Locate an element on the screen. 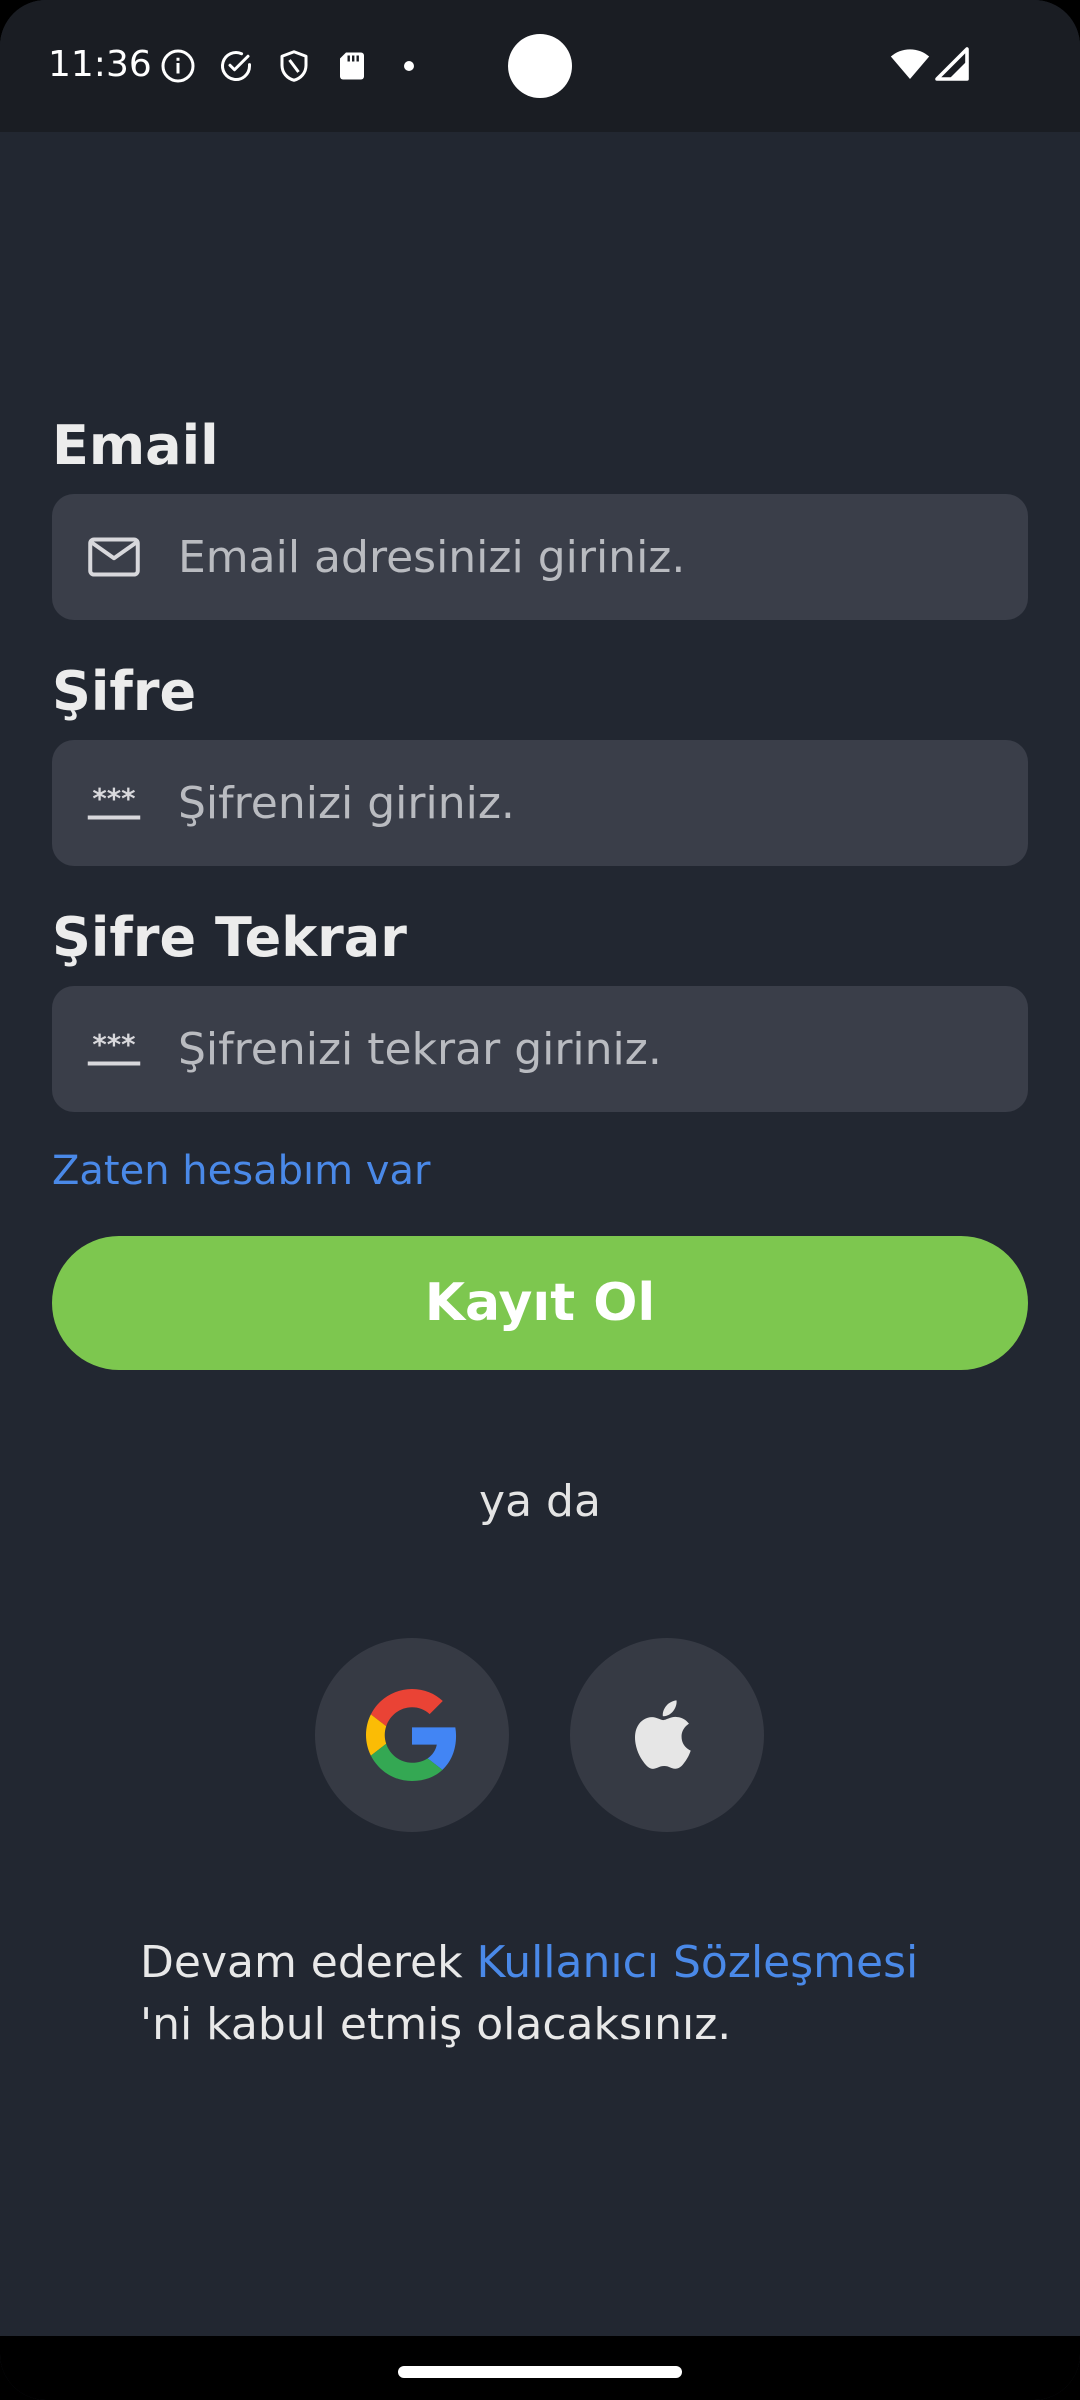  email-label: Email is located at coordinates (135, 445).